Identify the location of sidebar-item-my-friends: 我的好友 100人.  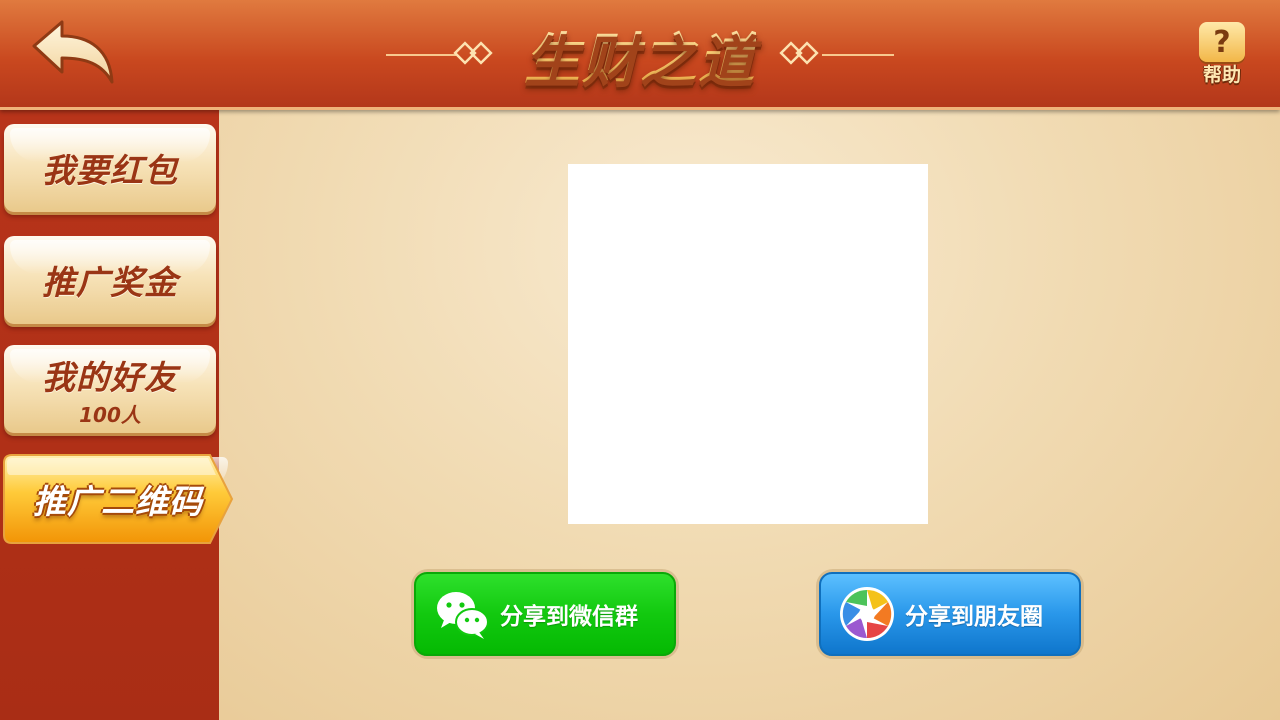
(110, 389).